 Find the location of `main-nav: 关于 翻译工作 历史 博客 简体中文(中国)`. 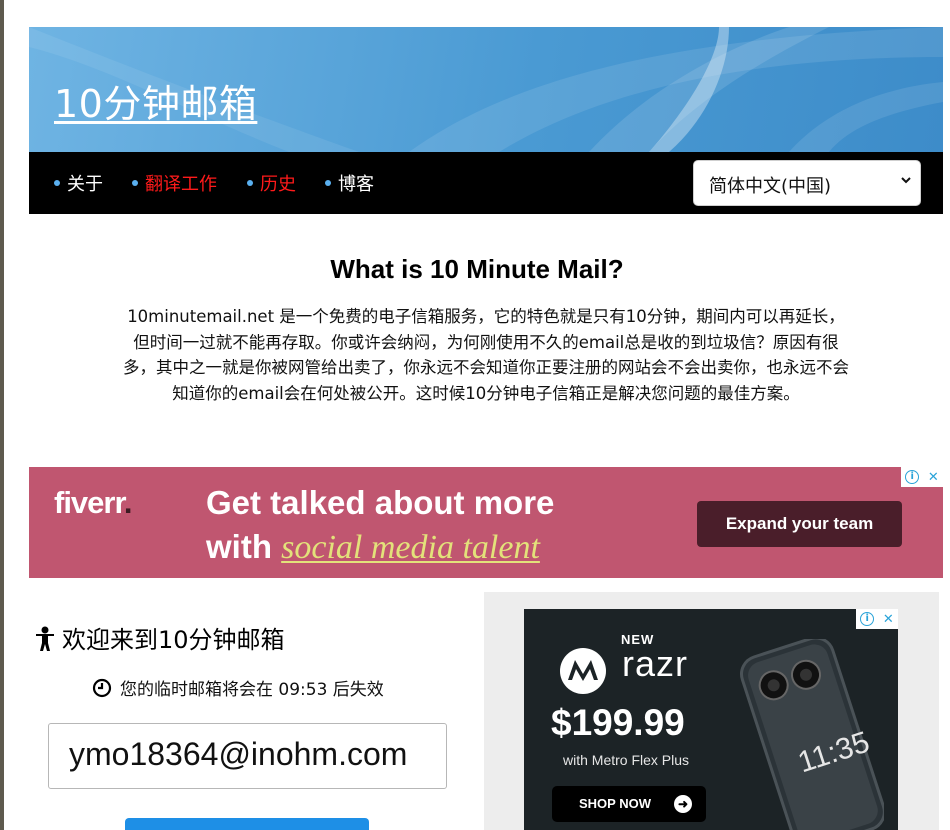

main-nav: 关于 翻译工作 历史 博客 简体中文(中国) is located at coordinates (486, 183).